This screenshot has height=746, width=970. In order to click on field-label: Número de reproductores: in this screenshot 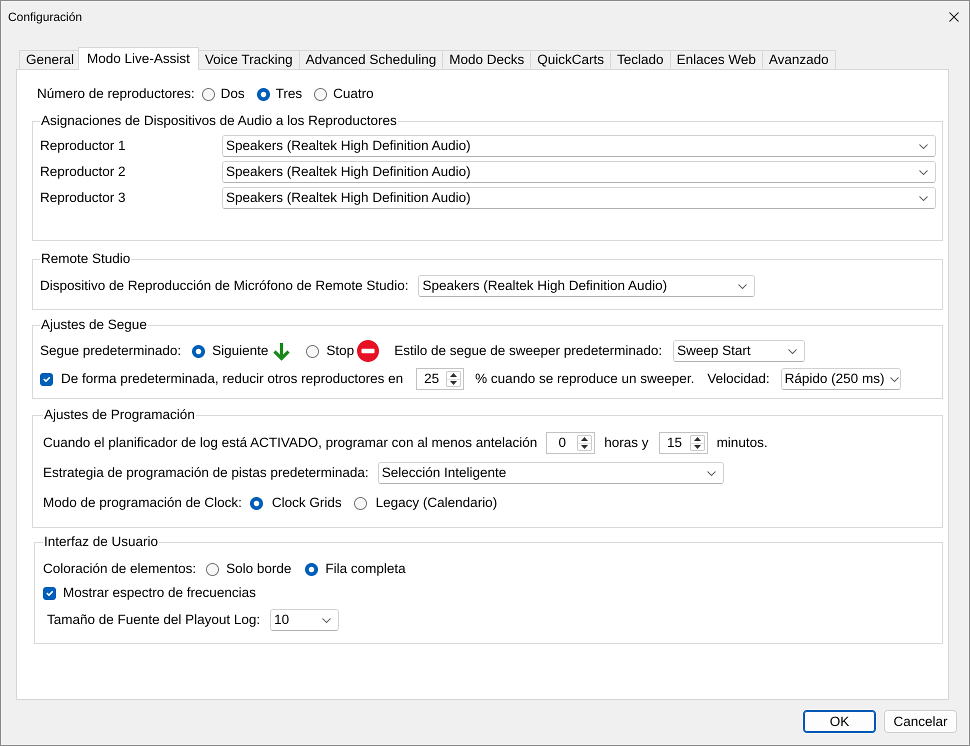, I will do `click(116, 94)`.